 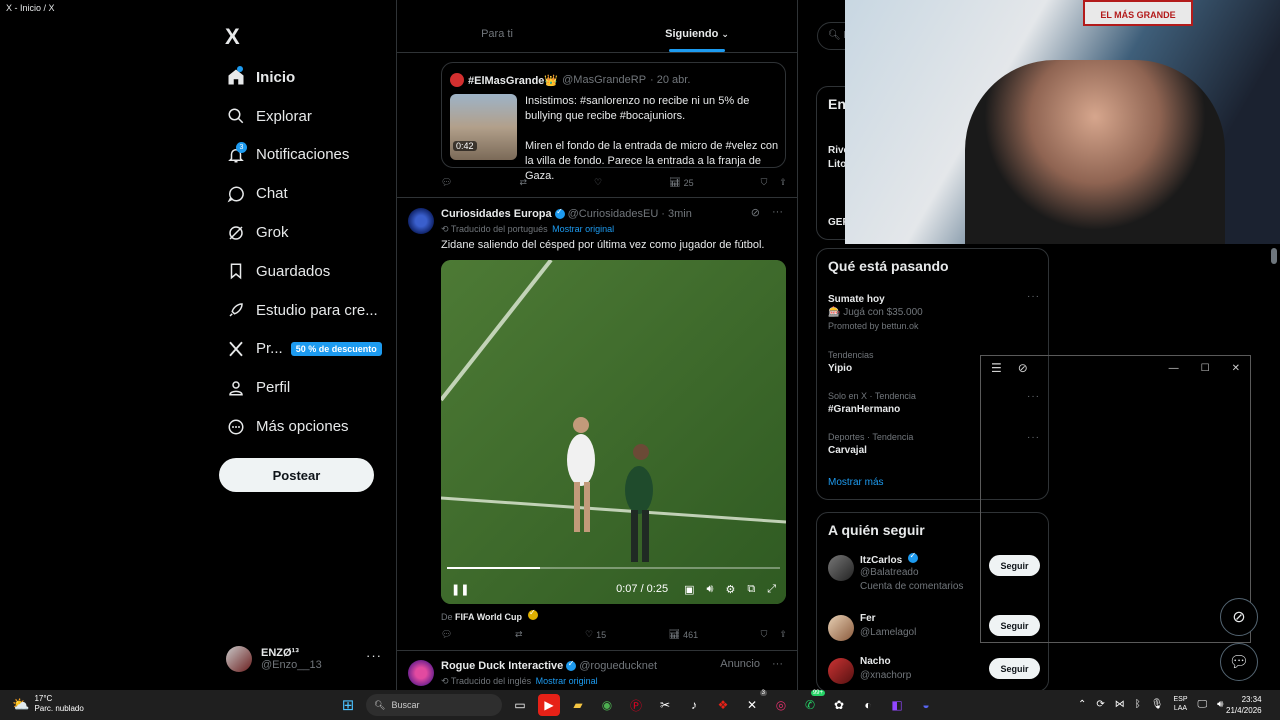 What do you see at coordinates (723, 705) in the screenshot?
I see `app-icon: ❖` at bounding box center [723, 705].